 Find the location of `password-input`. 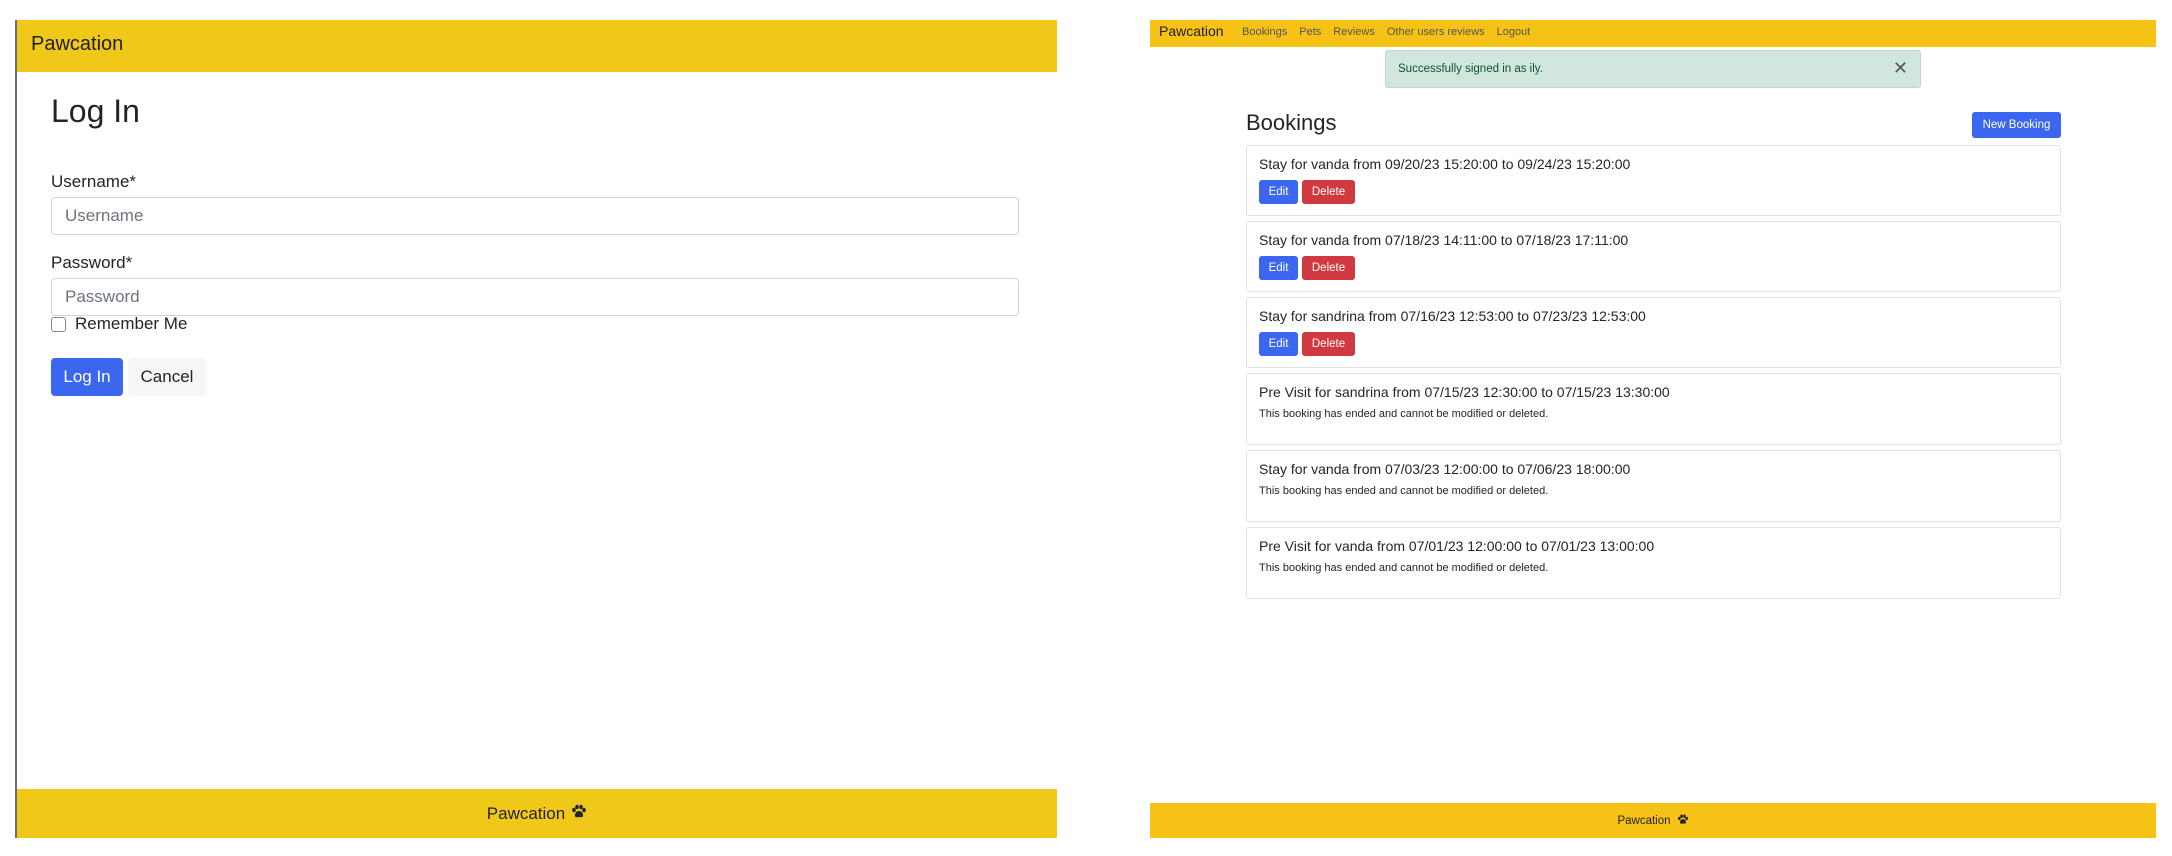

password-input is located at coordinates (535, 297).